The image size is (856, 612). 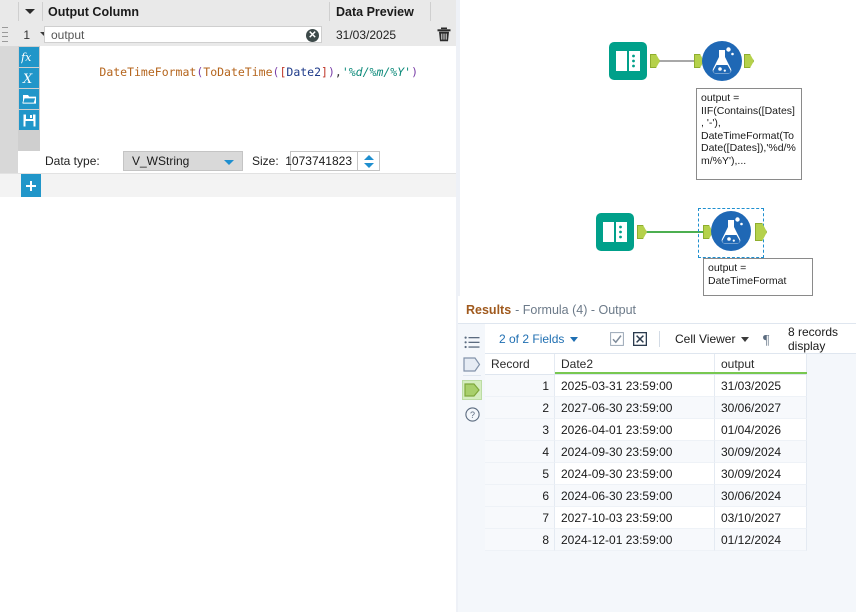 I want to click on add-row-strip, so click(x=228, y=185).